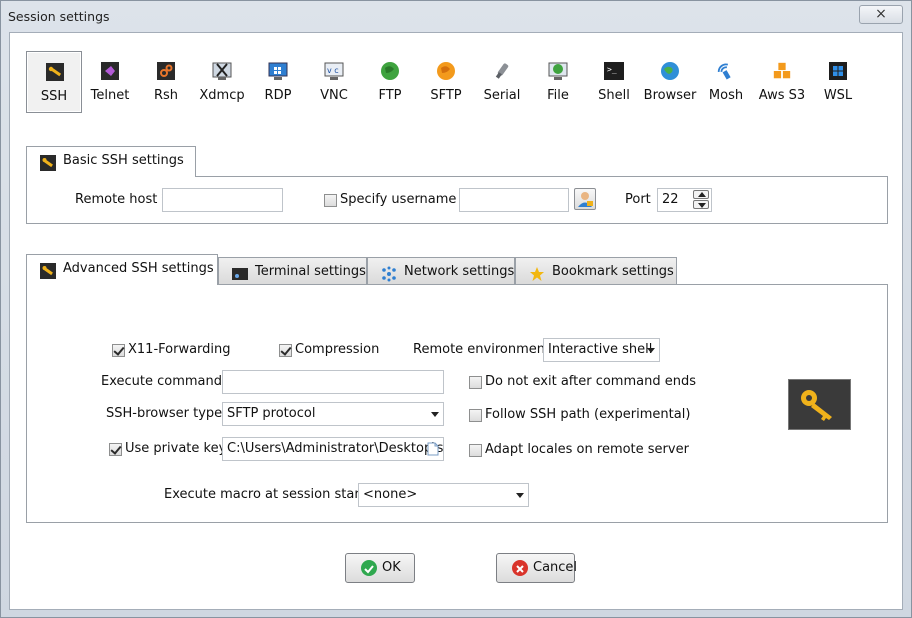 The image size is (912, 618). I want to click on do-not-exit-checkbox, so click(475, 382).